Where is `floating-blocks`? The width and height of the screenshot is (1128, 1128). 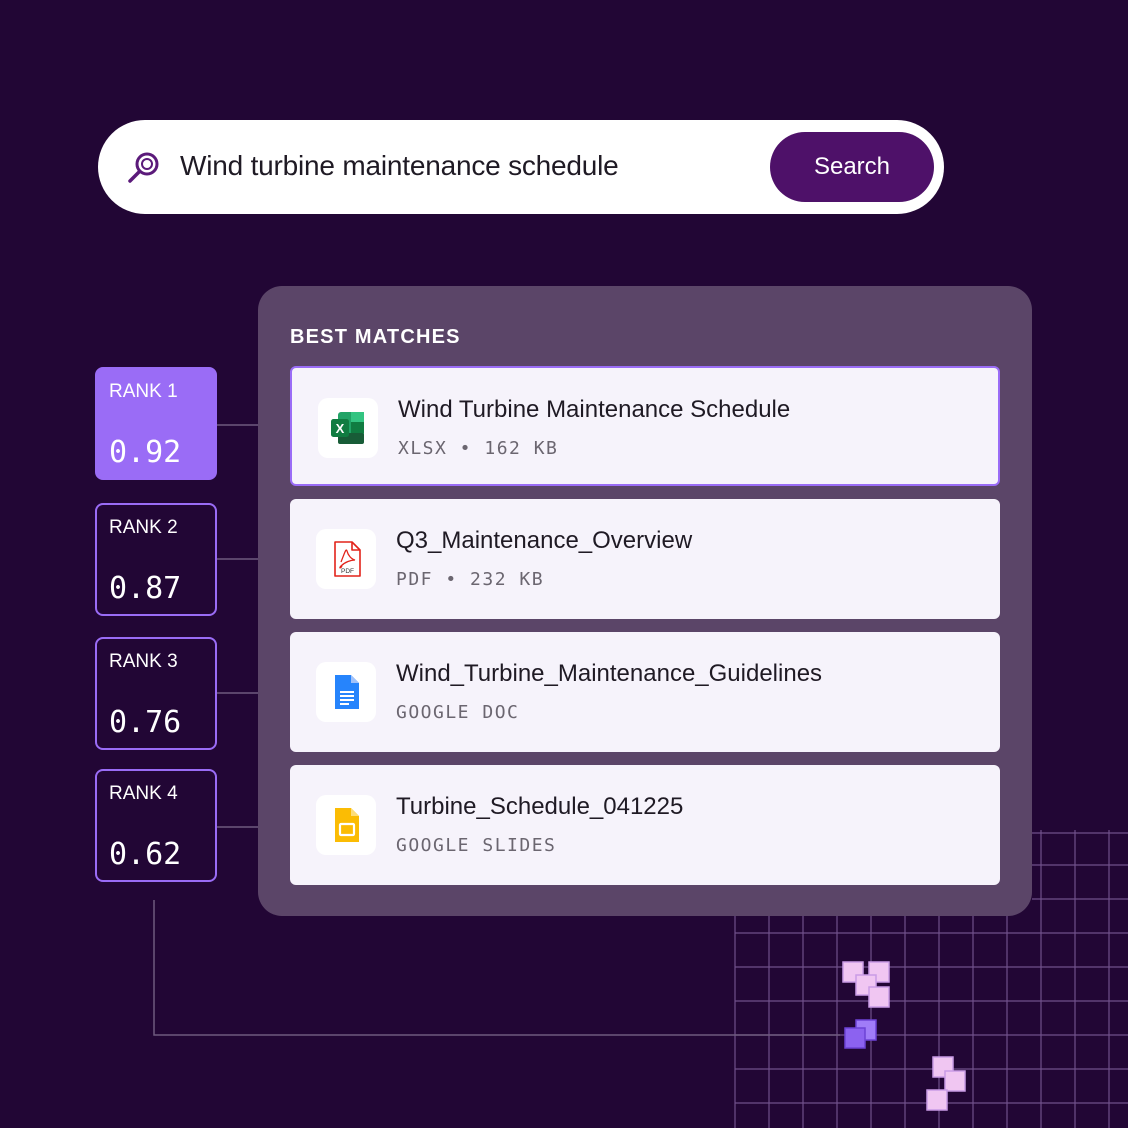
floating-blocks is located at coordinates (904, 1036).